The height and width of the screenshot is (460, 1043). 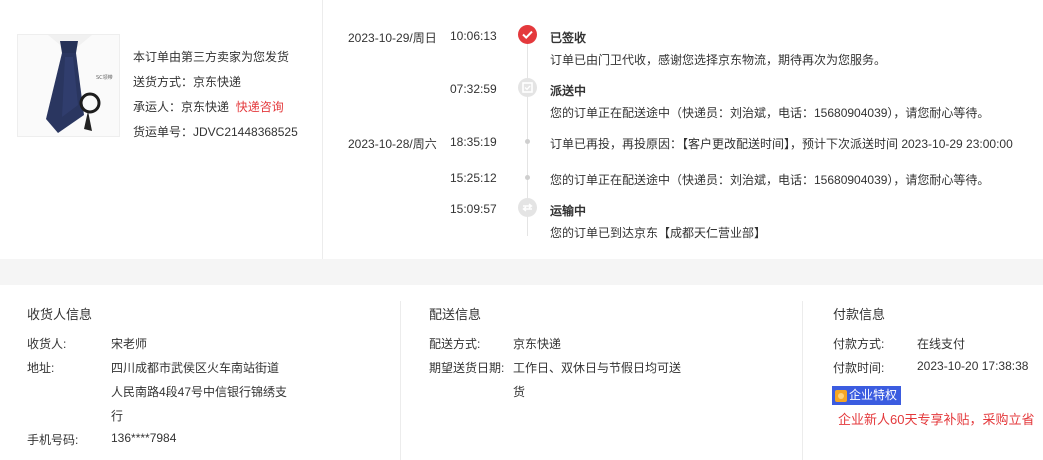 What do you see at coordinates (527, 87) in the screenshot?
I see `delivery-icon` at bounding box center [527, 87].